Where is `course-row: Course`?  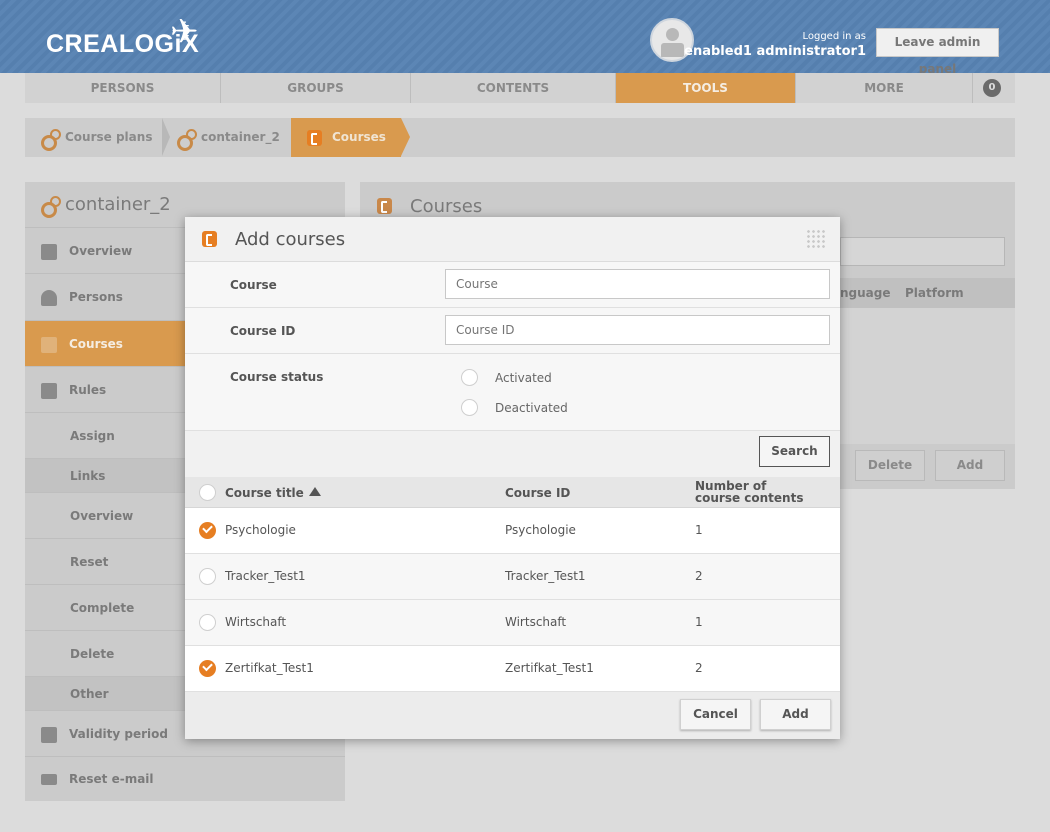 course-row: Course is located at coordinates (512, 285).